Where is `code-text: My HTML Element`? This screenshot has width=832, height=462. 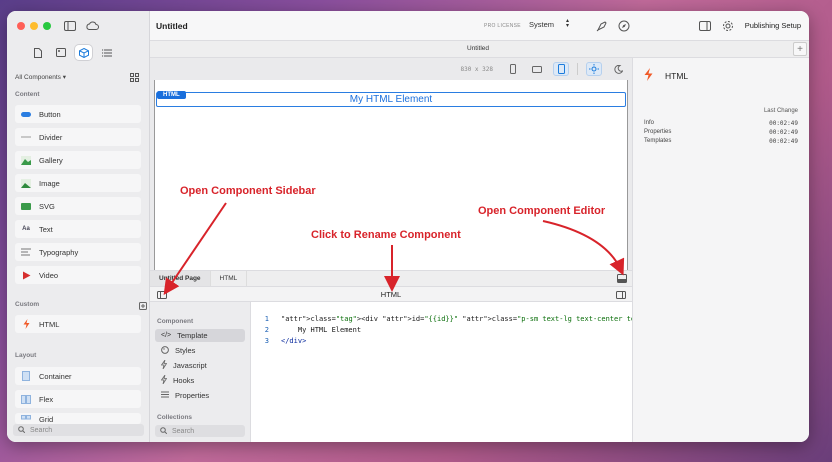 code-text: My HTML Element is located at coordinates (321, 330).